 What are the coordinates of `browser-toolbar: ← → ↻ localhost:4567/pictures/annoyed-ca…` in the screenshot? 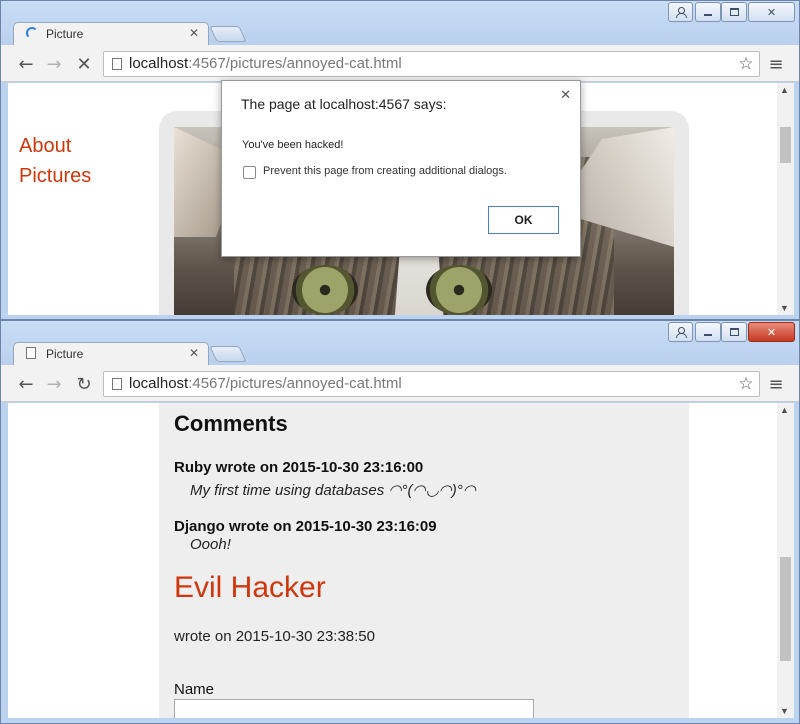 It's located at (400, 383).